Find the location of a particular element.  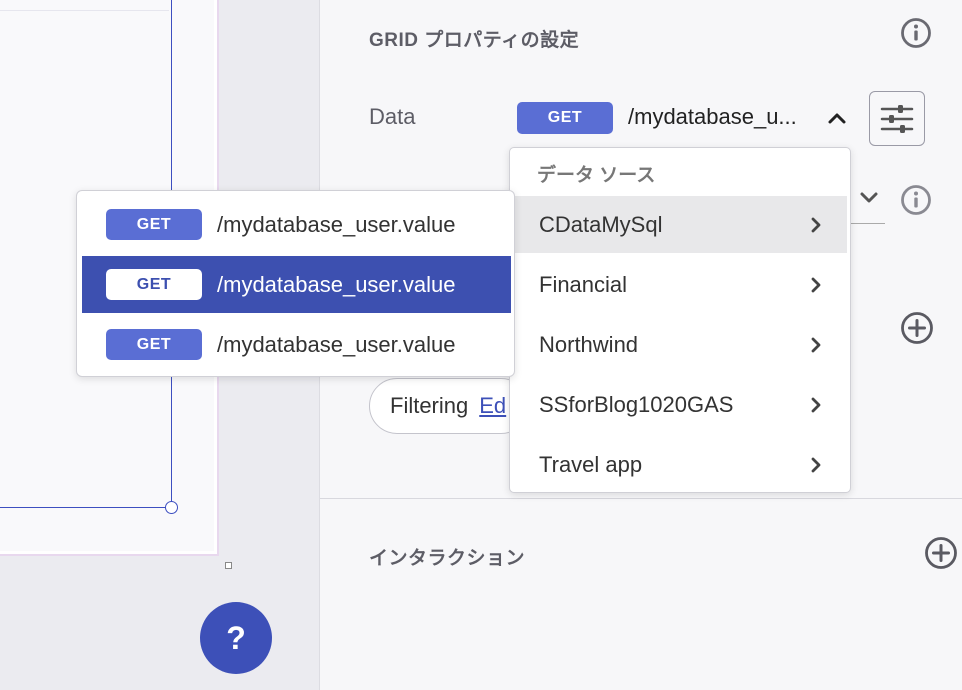

question-icon: ? is located at coordinates (236, 637).